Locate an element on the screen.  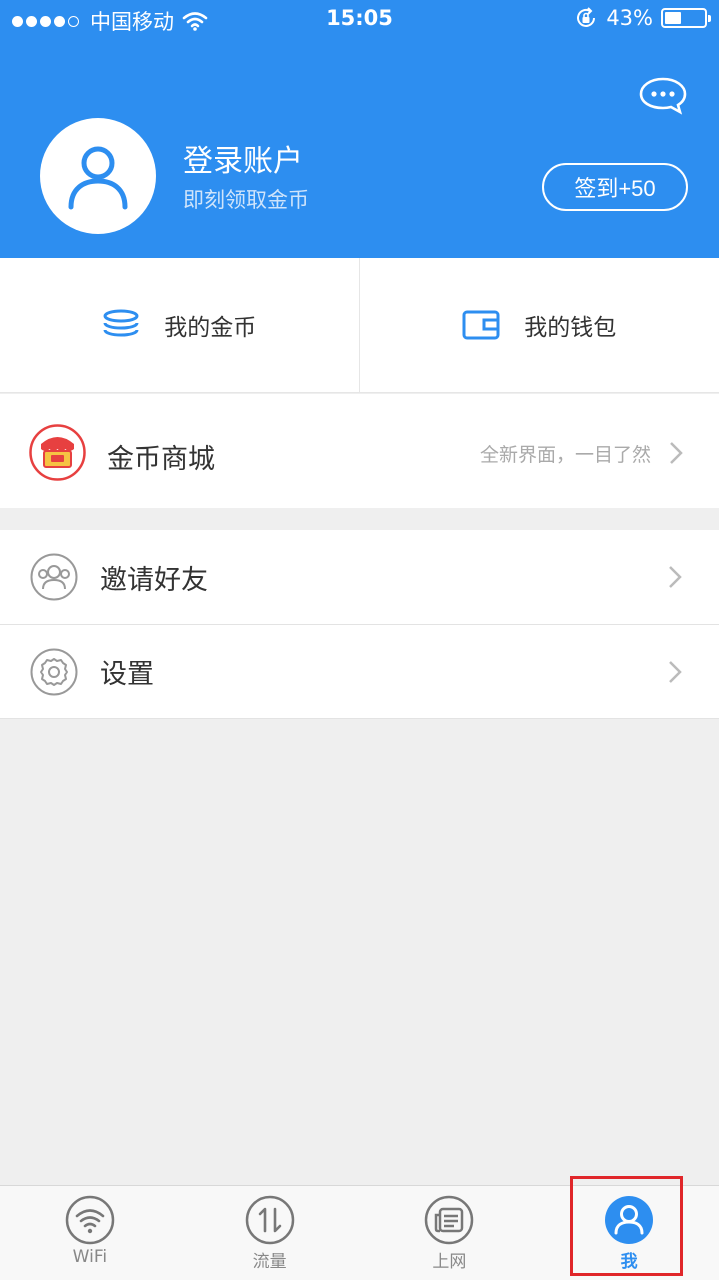
browse-icon is located at coordinates (449, 1220).